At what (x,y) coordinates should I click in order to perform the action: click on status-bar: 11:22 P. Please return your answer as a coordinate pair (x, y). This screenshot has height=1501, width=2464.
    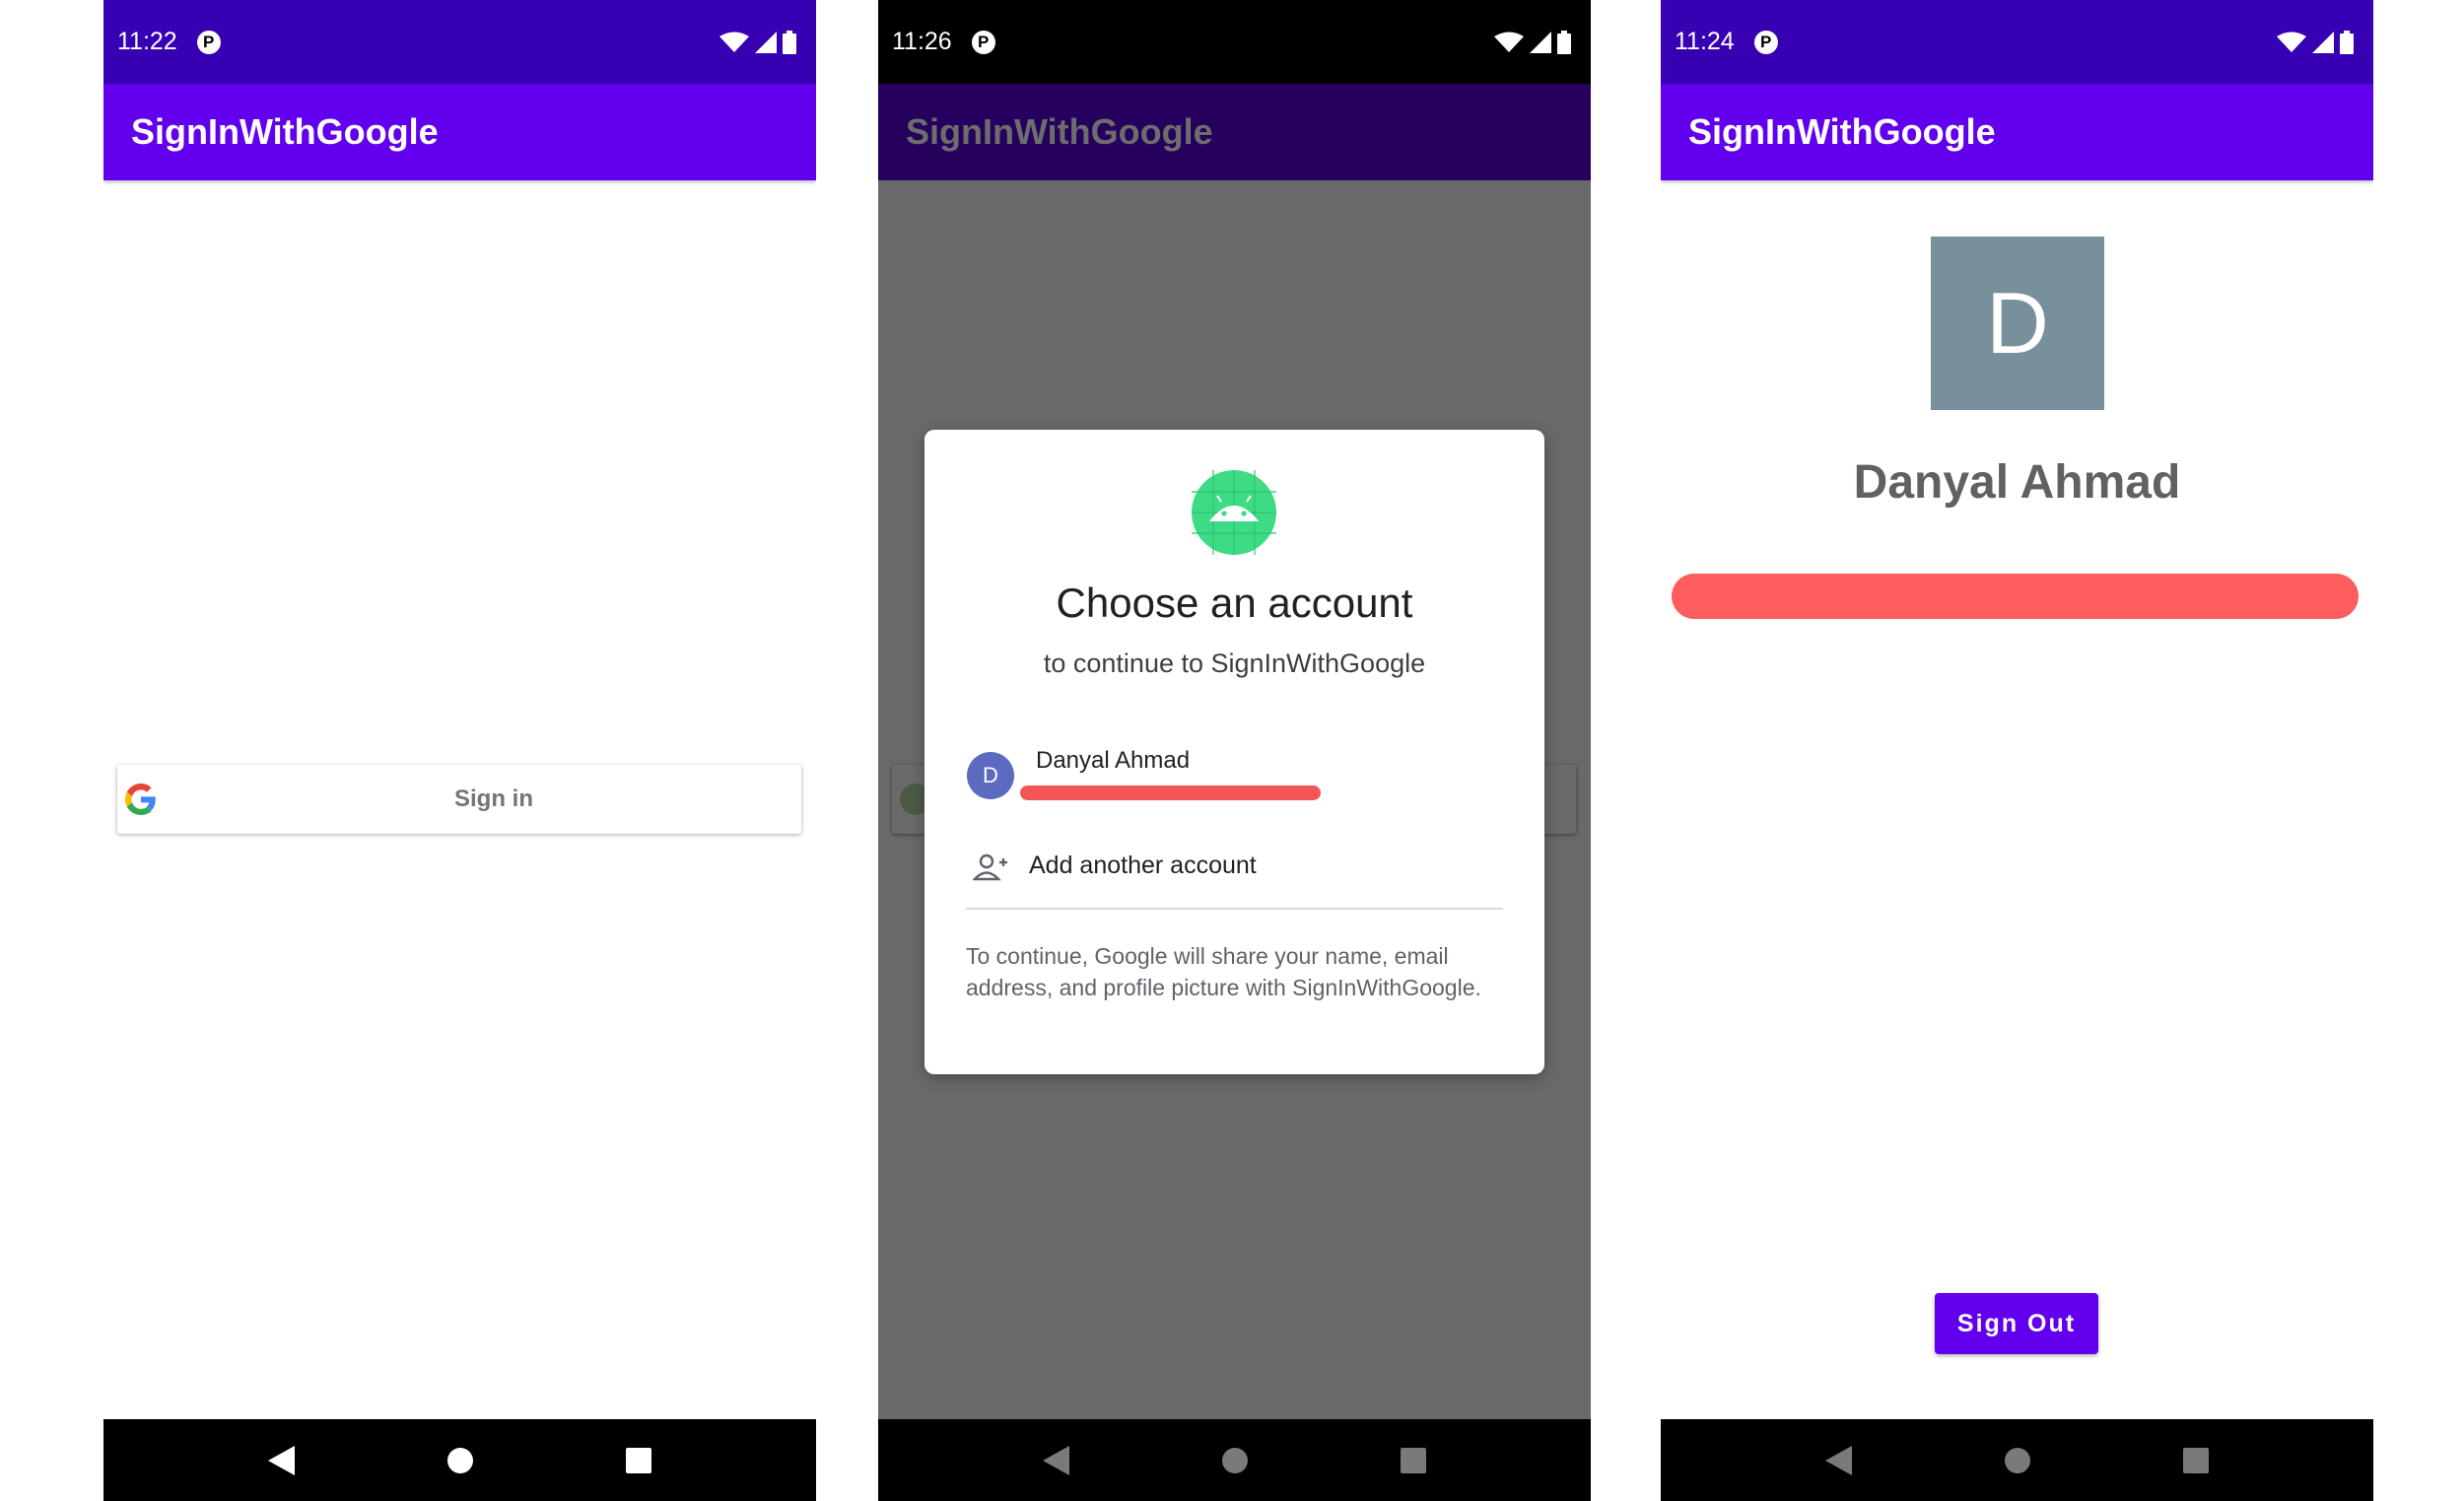
    Looking at the image, I should click on (459, 42).